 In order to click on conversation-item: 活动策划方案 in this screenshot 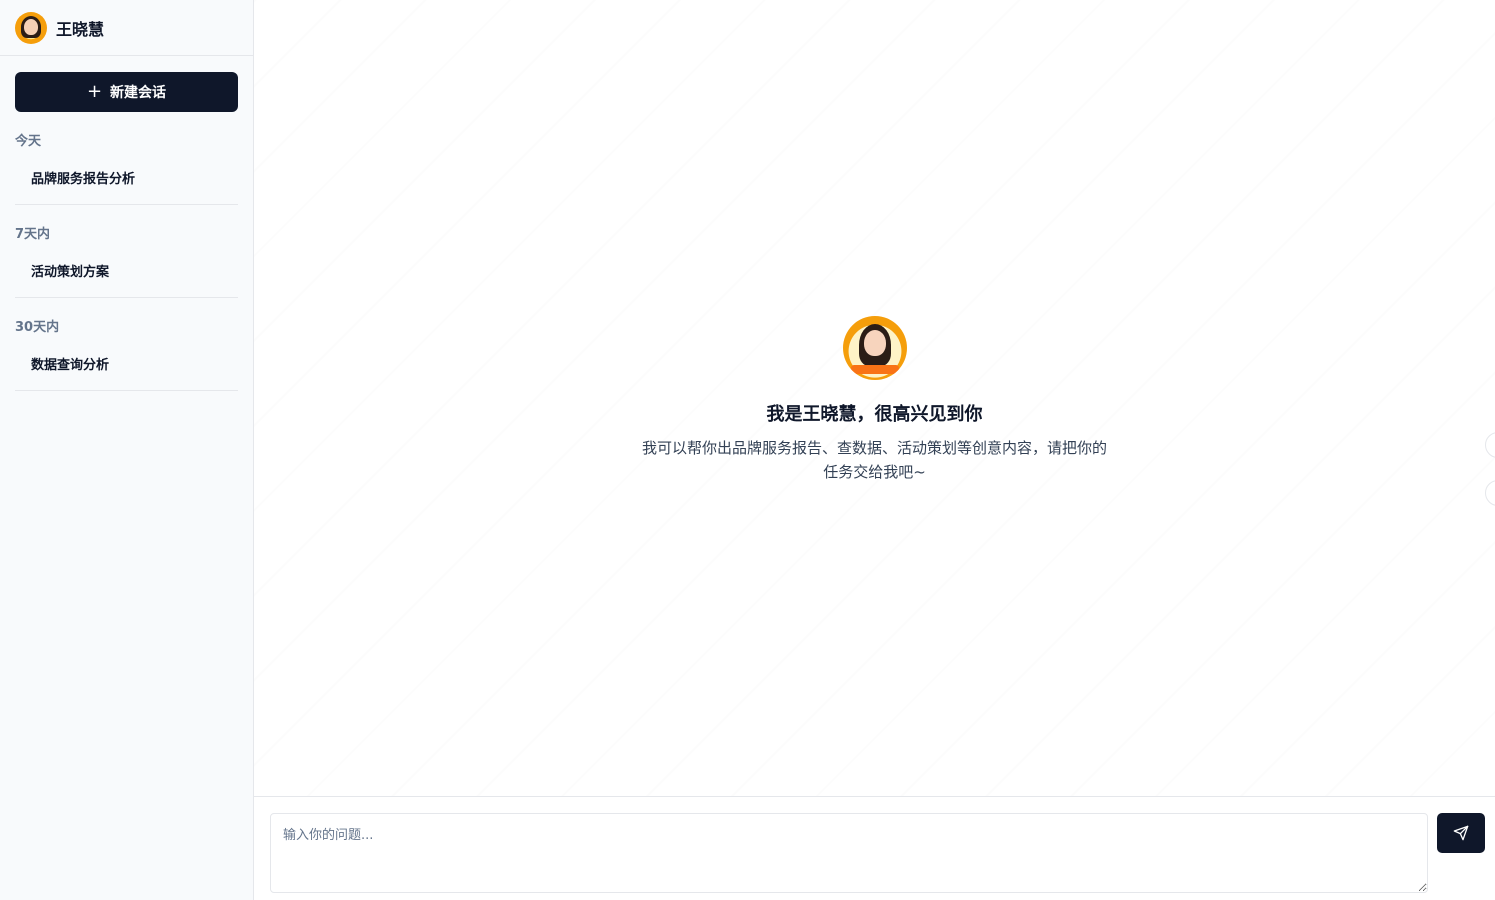, I will do `click(126, 270)`.